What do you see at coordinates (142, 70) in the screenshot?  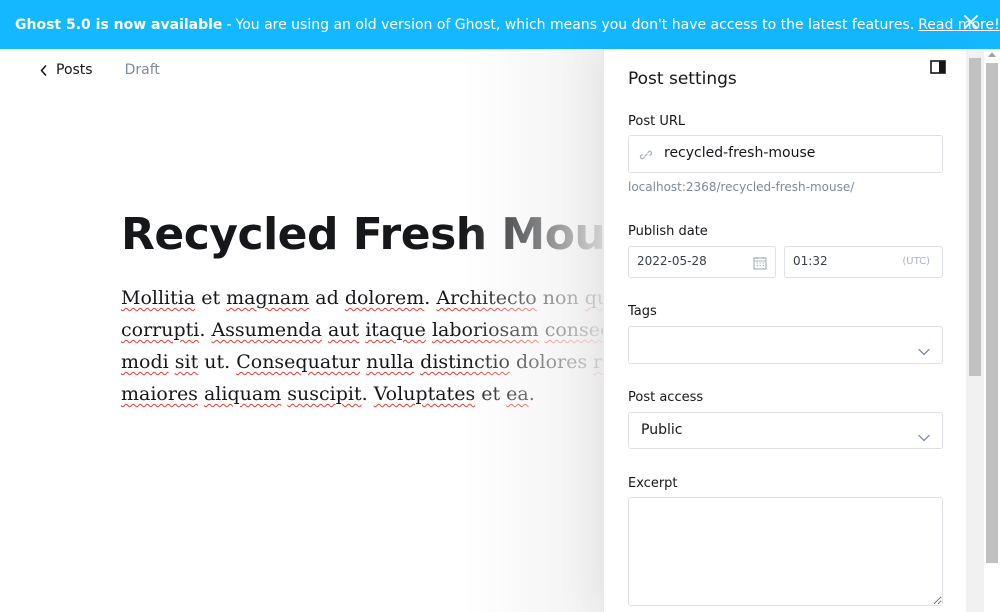 I see `post-status: Draft` at bounding box center [142, 70].